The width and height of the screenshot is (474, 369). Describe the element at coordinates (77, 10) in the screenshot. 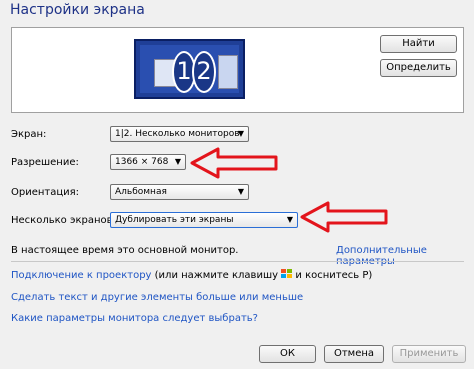

I see `window-title: Настройки экрана` at that location.